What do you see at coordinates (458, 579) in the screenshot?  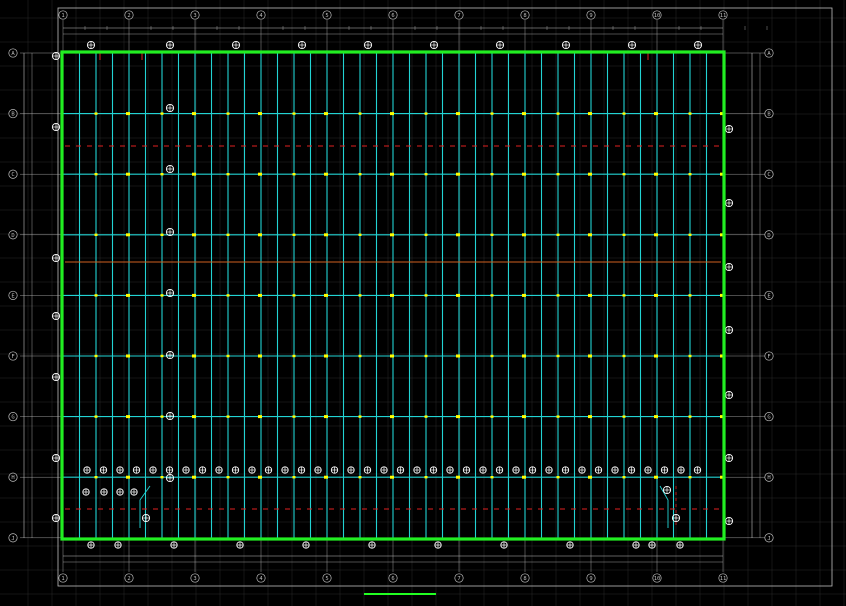 I see `axis-bubble-bottom-label: 7` at bounding box center [458, 579].